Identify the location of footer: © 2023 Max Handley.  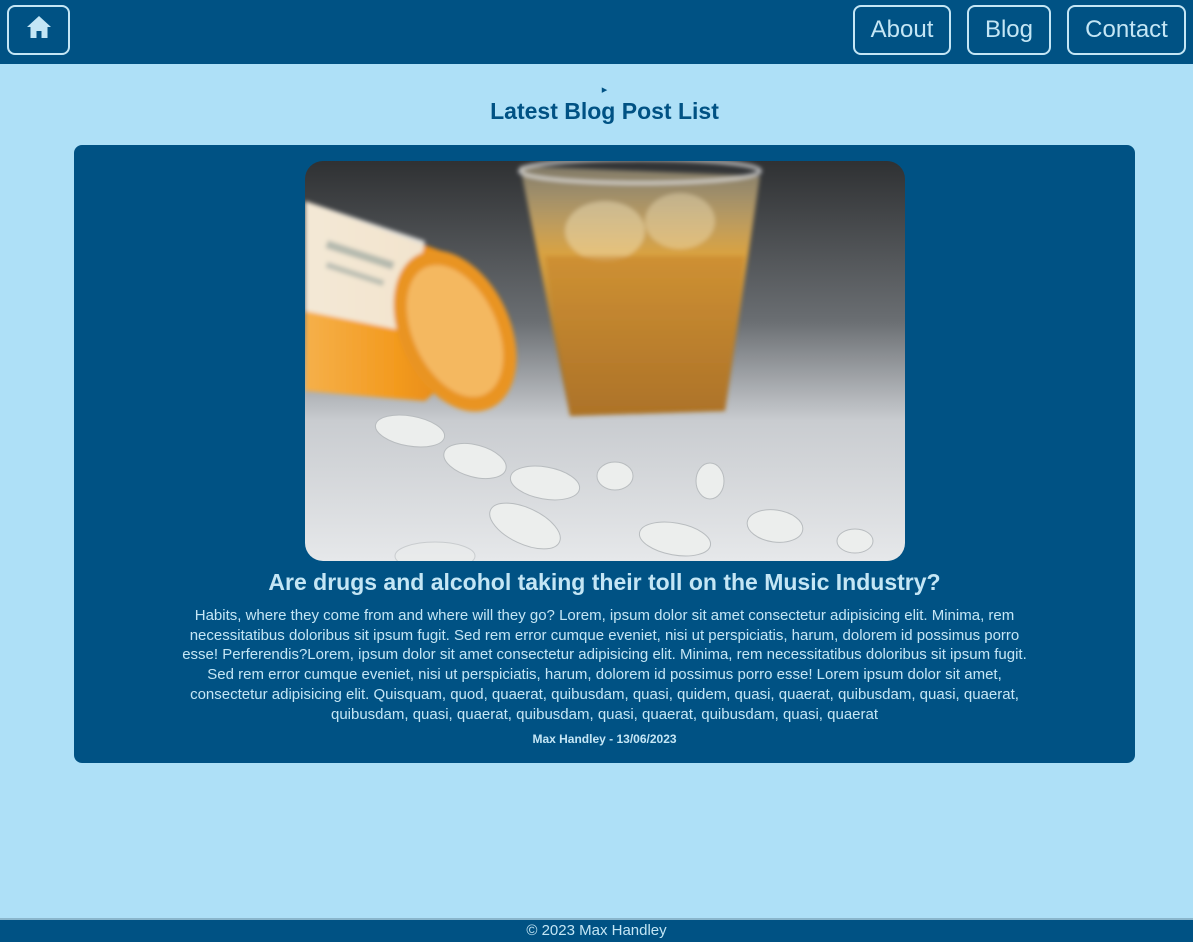
(596, 930).